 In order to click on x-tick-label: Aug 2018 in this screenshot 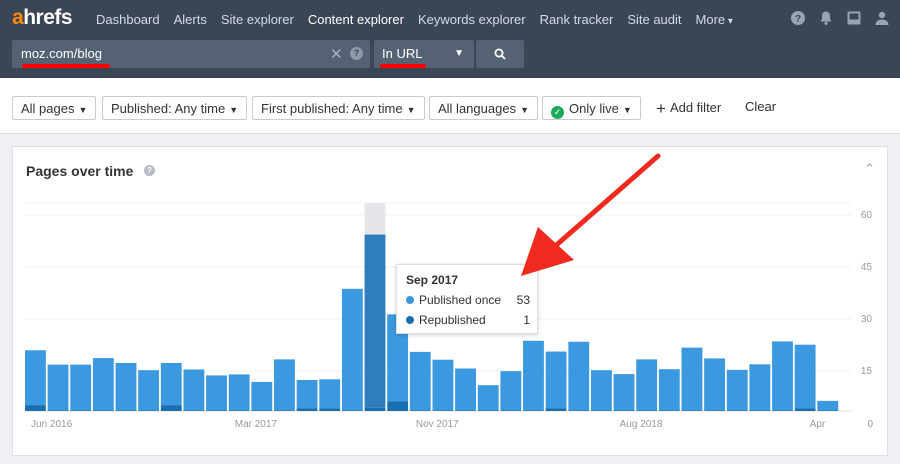, I will do `click(641, 424)`.